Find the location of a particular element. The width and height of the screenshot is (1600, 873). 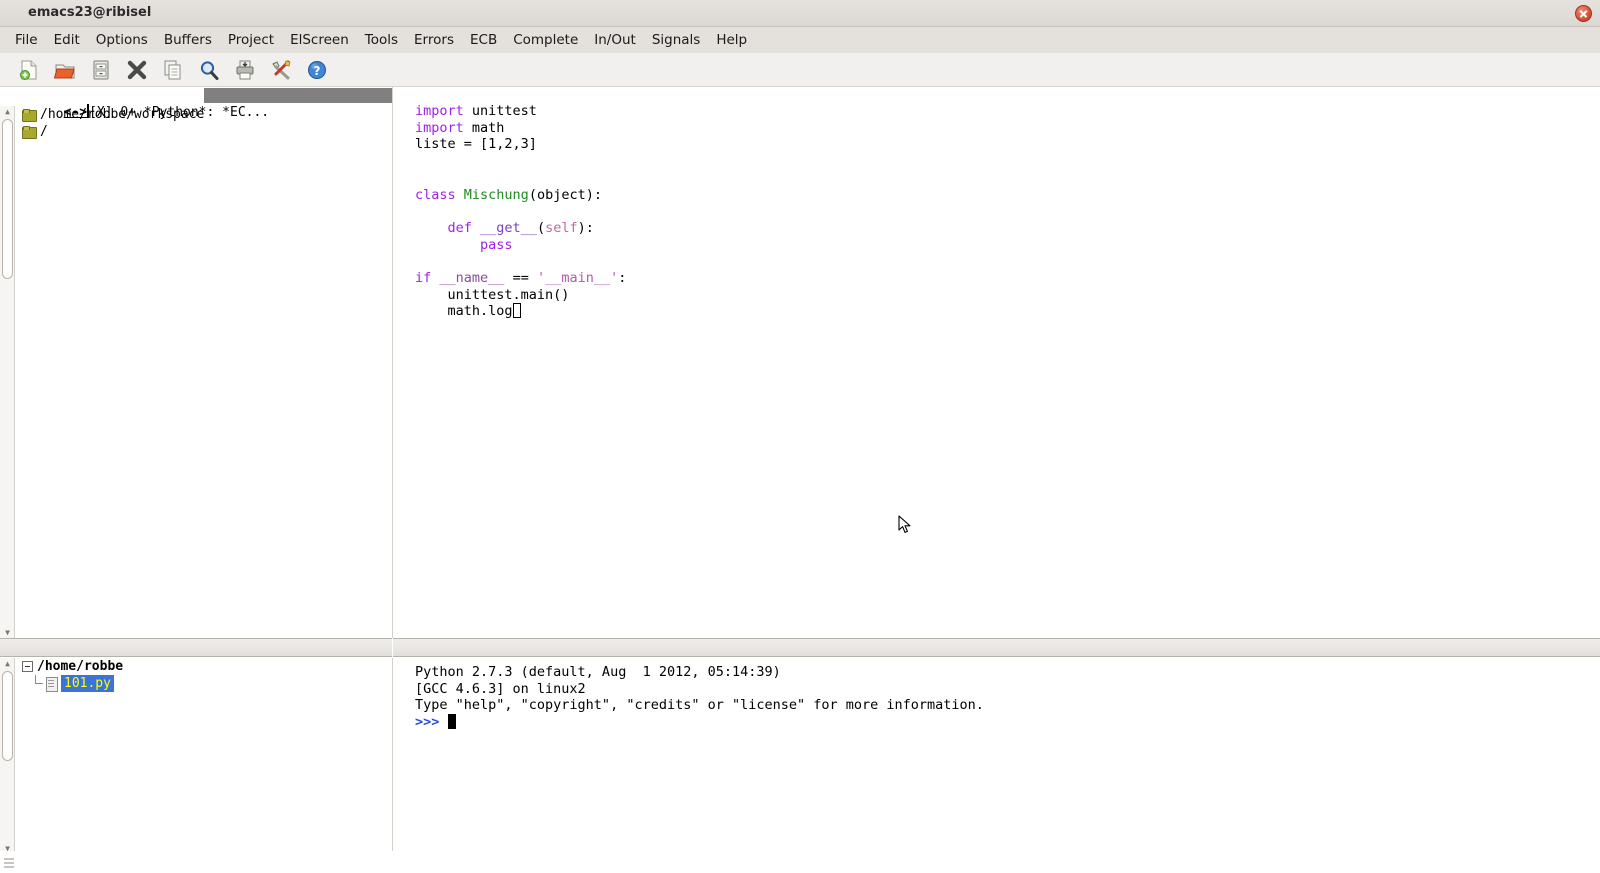

title-bar: emacs23@ribisel is located at coordinates (800, 13).